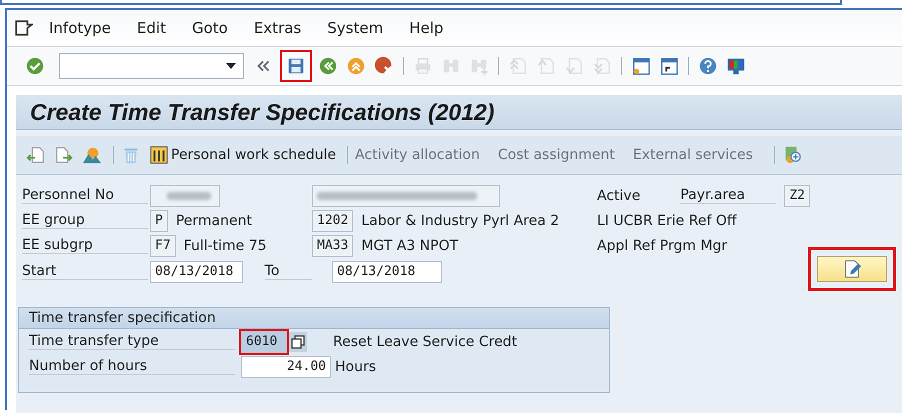 Image resolution: width=902 pixels, height=413 pixels. Describe the element at coordinates (151, 66) in the screenshot. I see `command-field` at that location.